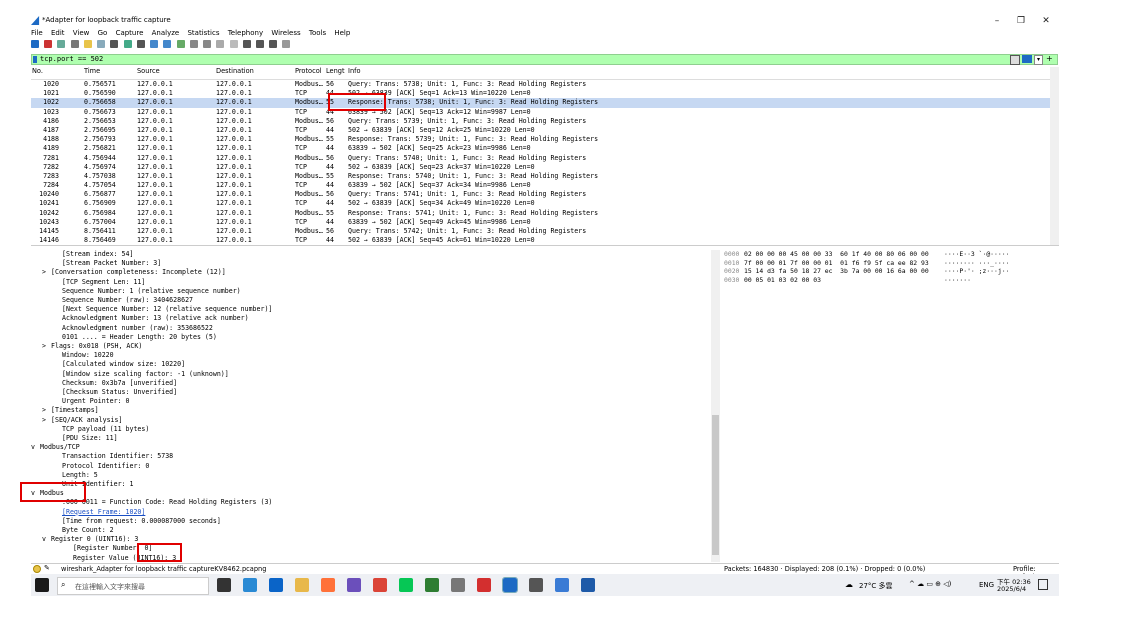  I want to click on reload-icon, so click(127, 44).